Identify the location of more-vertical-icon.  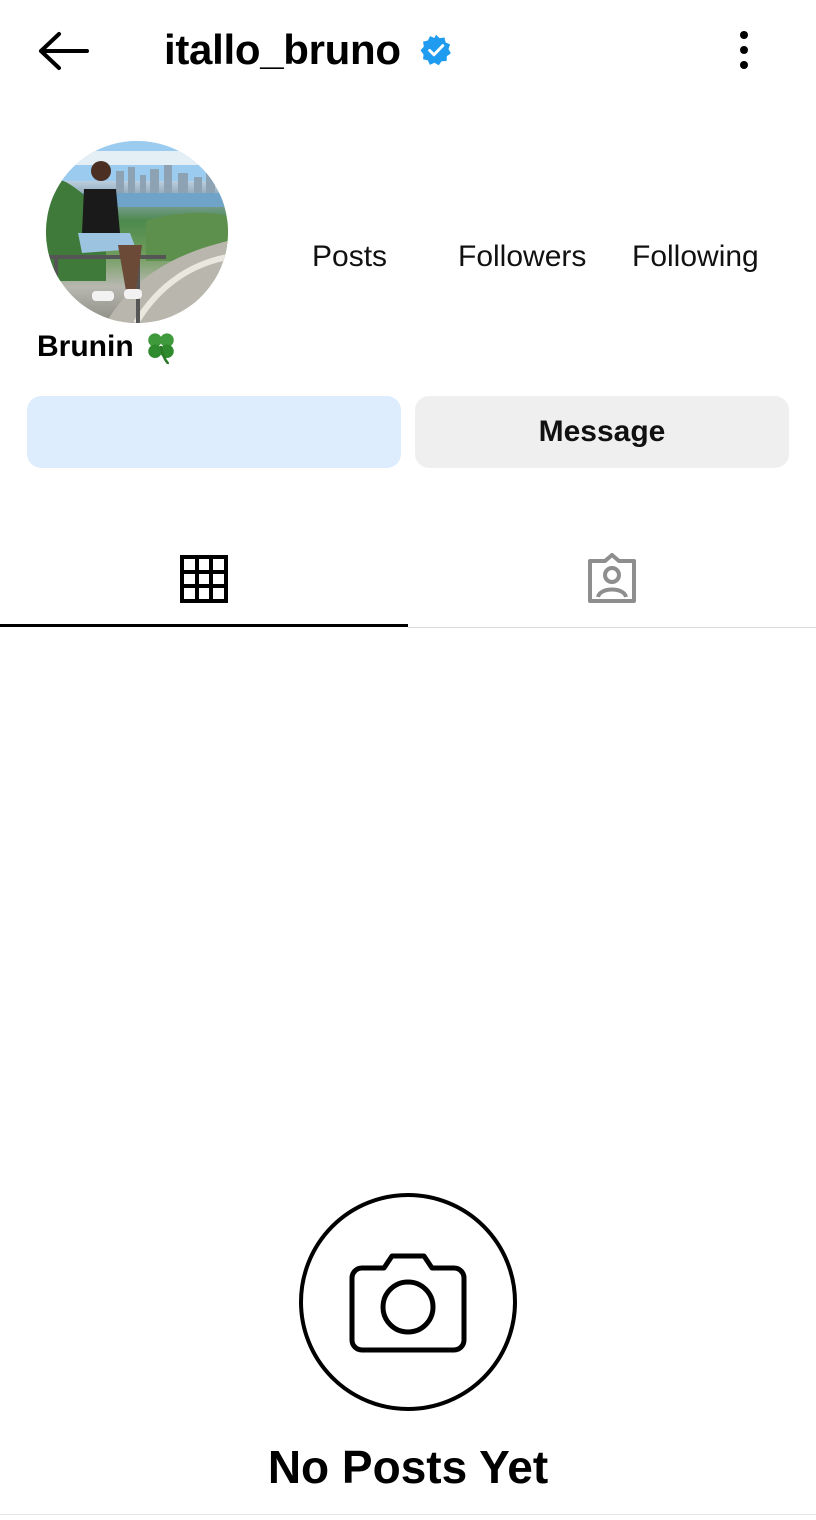
(744, 50).